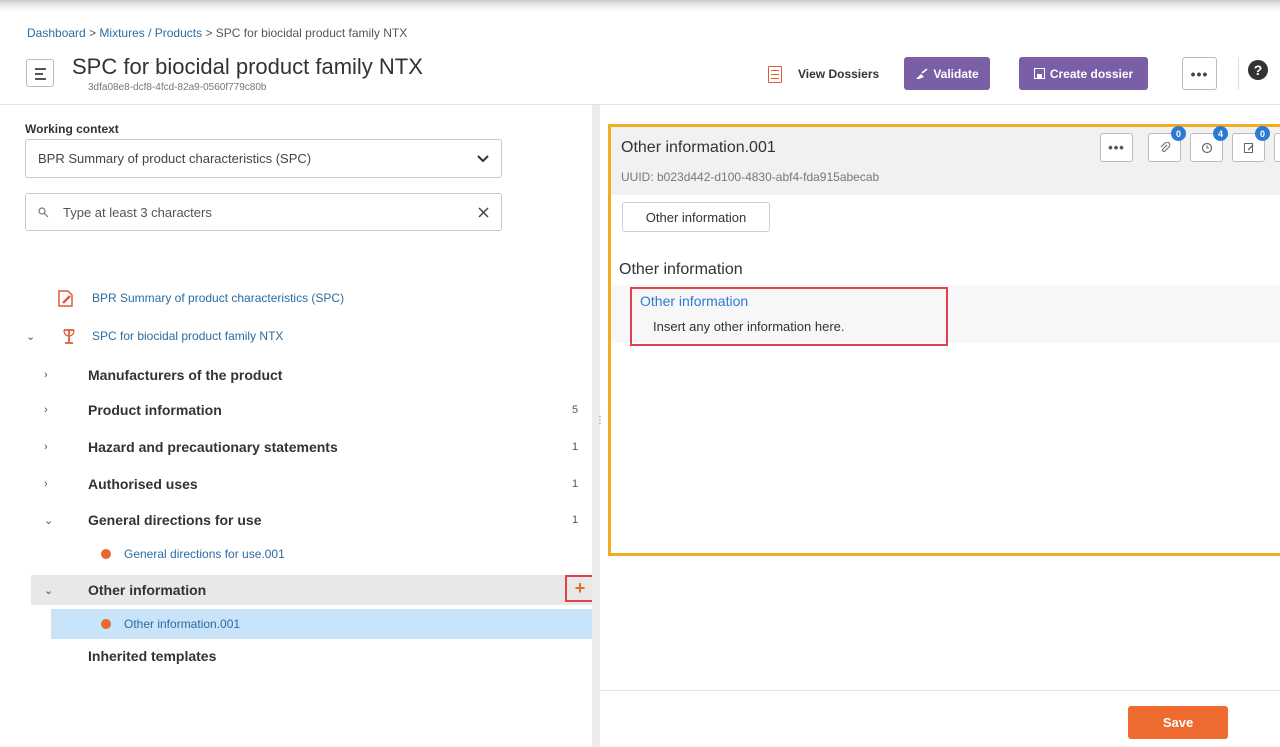  Describe the element at coordinates (694, 301) in the screenshot. I see `field-label: Other information` at that location.